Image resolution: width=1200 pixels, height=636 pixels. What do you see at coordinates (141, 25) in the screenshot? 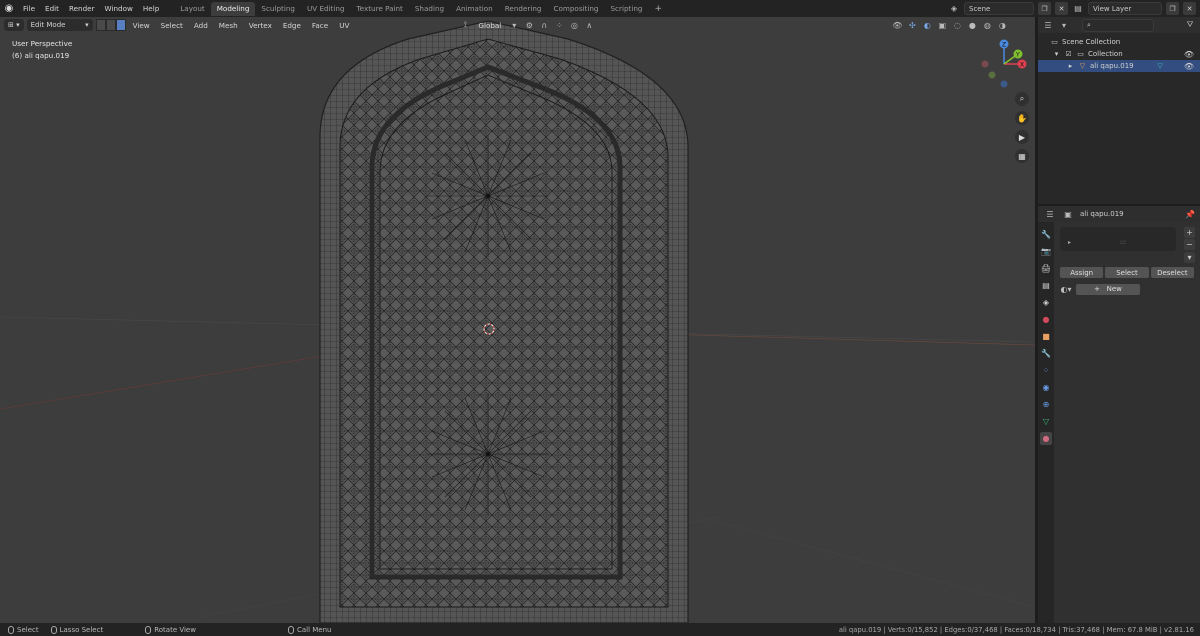
I see `menu-view: View` at bounding box center [141, 25].